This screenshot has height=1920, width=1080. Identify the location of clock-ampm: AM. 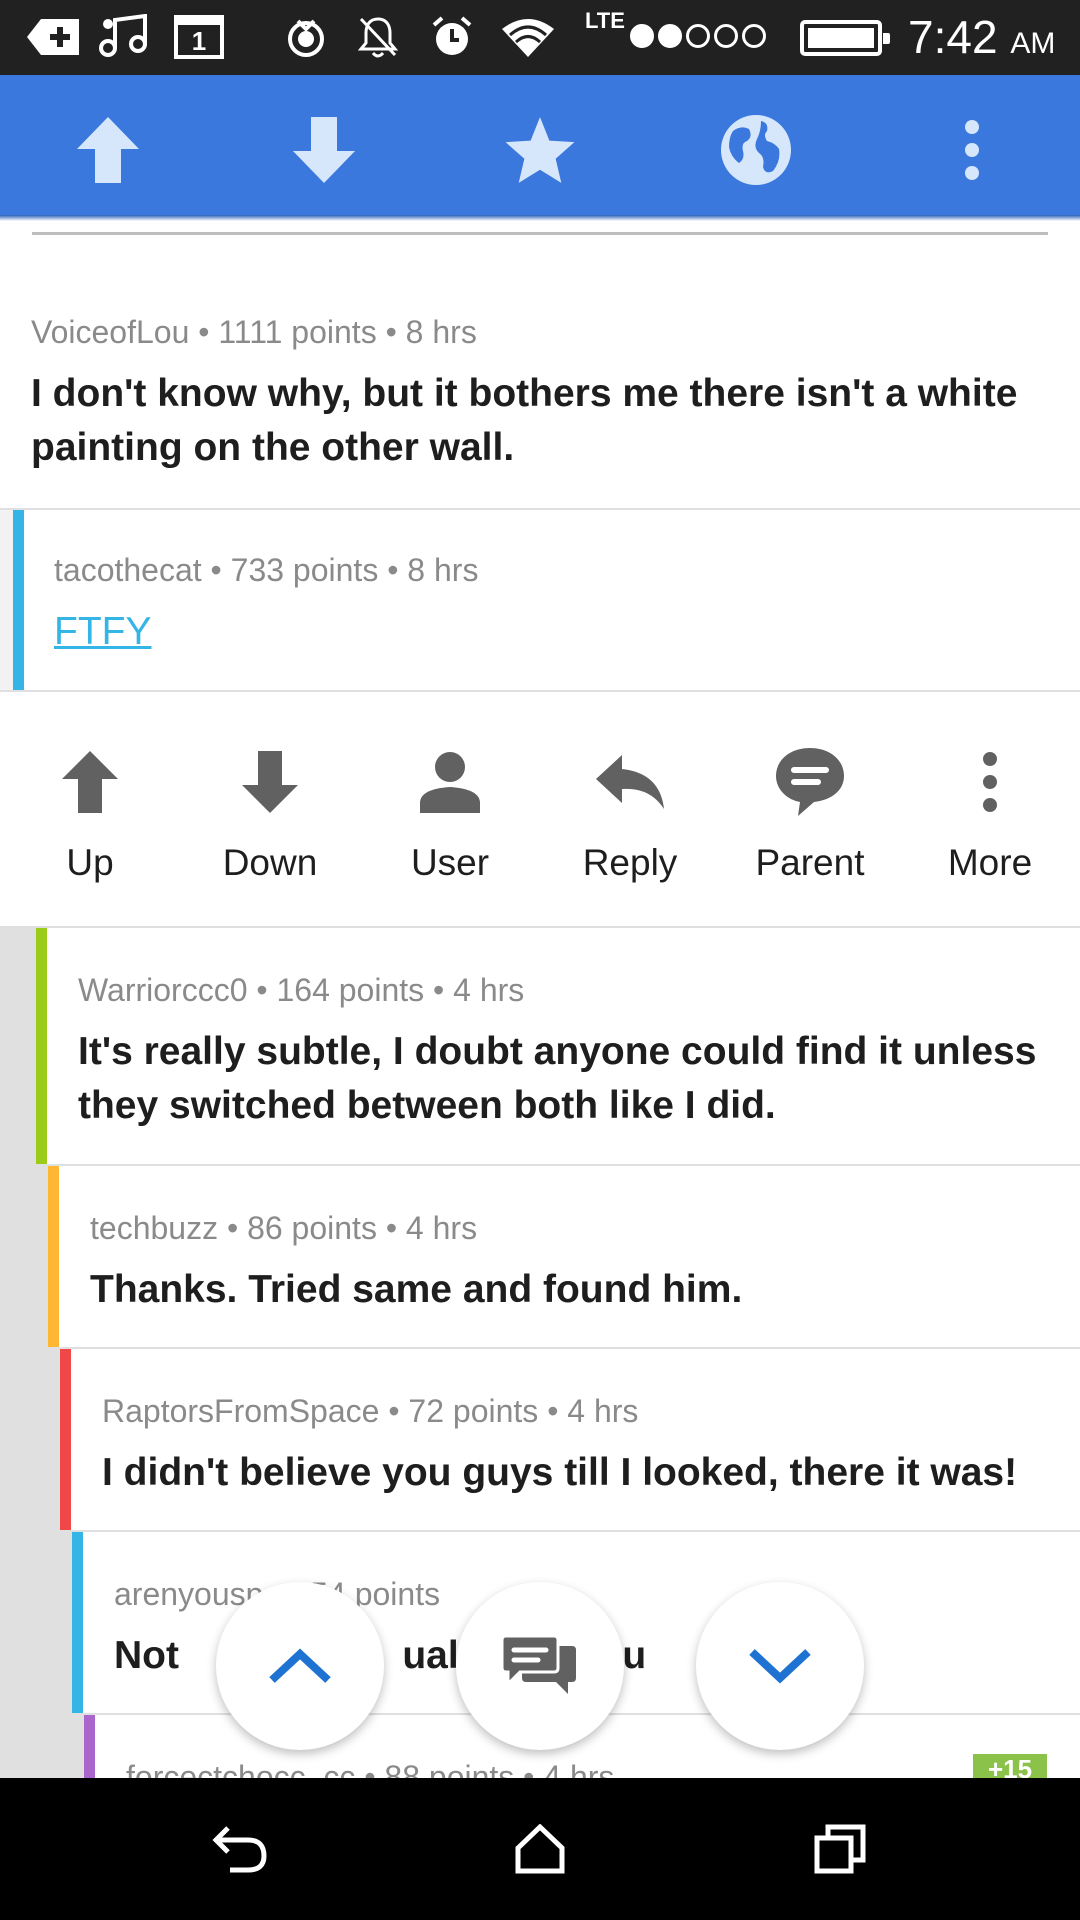
(1033, 43).